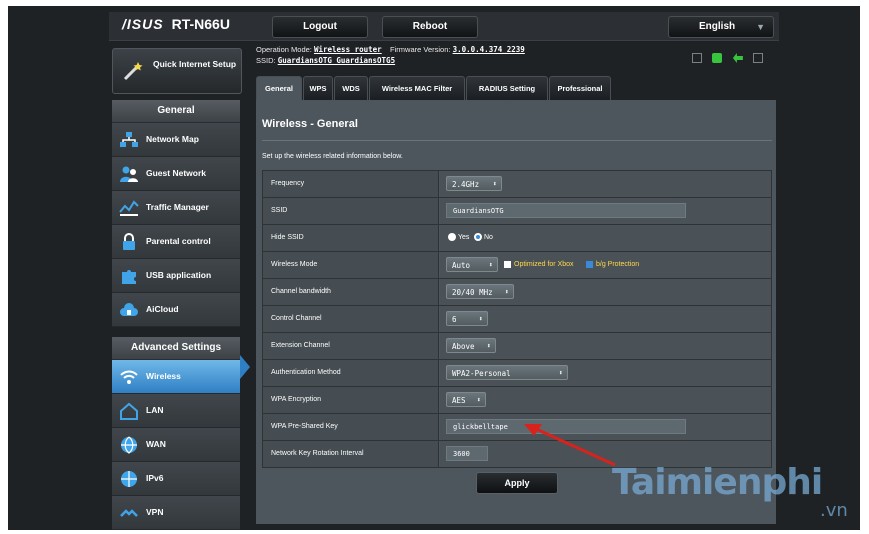 The height and width of the screenshot is (534, 869). What do you see at coordinates (351, 454) in the screenshot?
I see `key-rotation-interval-label: Network Key Rotation Interval` at bounding box center [351, 454].